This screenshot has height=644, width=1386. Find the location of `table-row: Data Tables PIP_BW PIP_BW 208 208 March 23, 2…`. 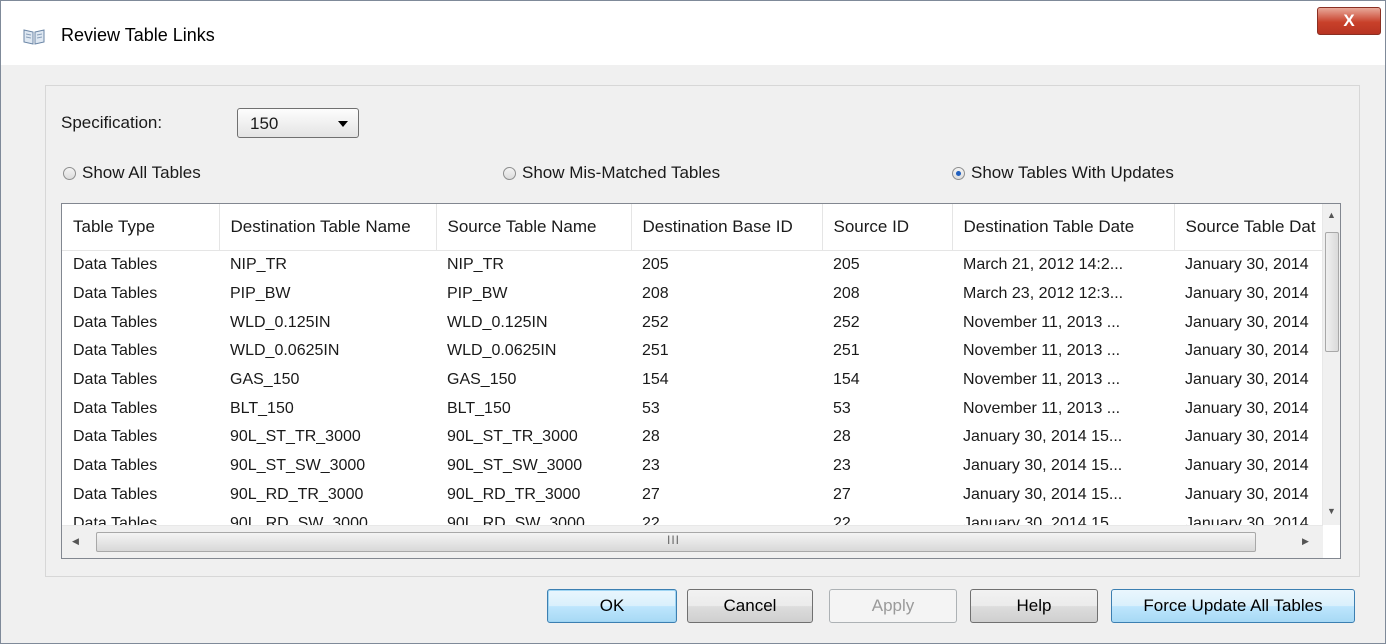

table-row: Data Tables PIP_BW PIP_BW 208 208 March 23, 2… is located at coordinates (693, 294).